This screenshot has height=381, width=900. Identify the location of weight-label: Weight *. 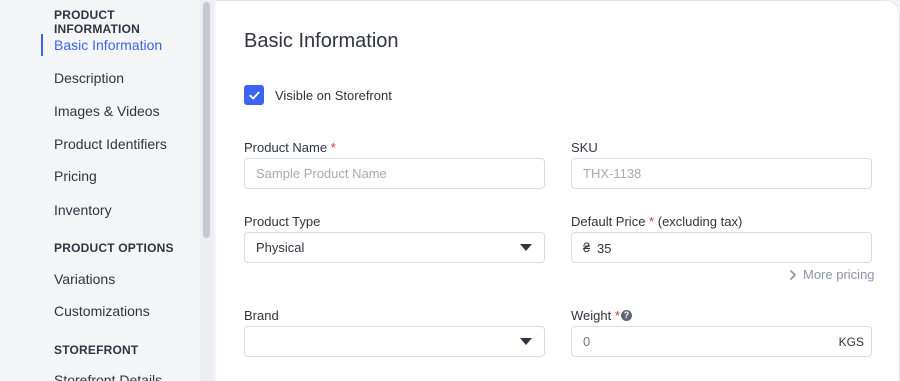
(595, 315).